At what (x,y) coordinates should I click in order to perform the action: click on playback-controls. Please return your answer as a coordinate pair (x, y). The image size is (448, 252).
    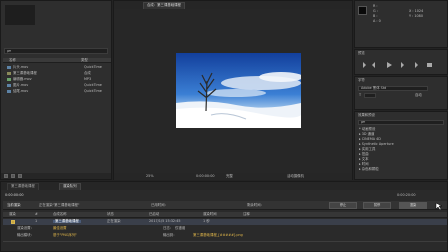
    Looking at the image, I should click on (401, 65).